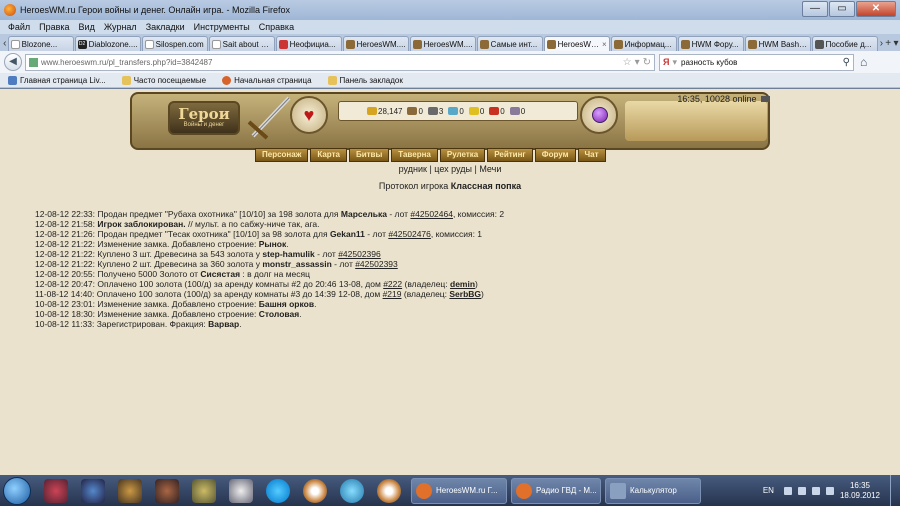 Image resolution: width=900 pixels, height=506 pixels. What do you see at coordinates (895, 490) in the screenshot?
I see `show-desktop-button` at bounding box center [895, 490].